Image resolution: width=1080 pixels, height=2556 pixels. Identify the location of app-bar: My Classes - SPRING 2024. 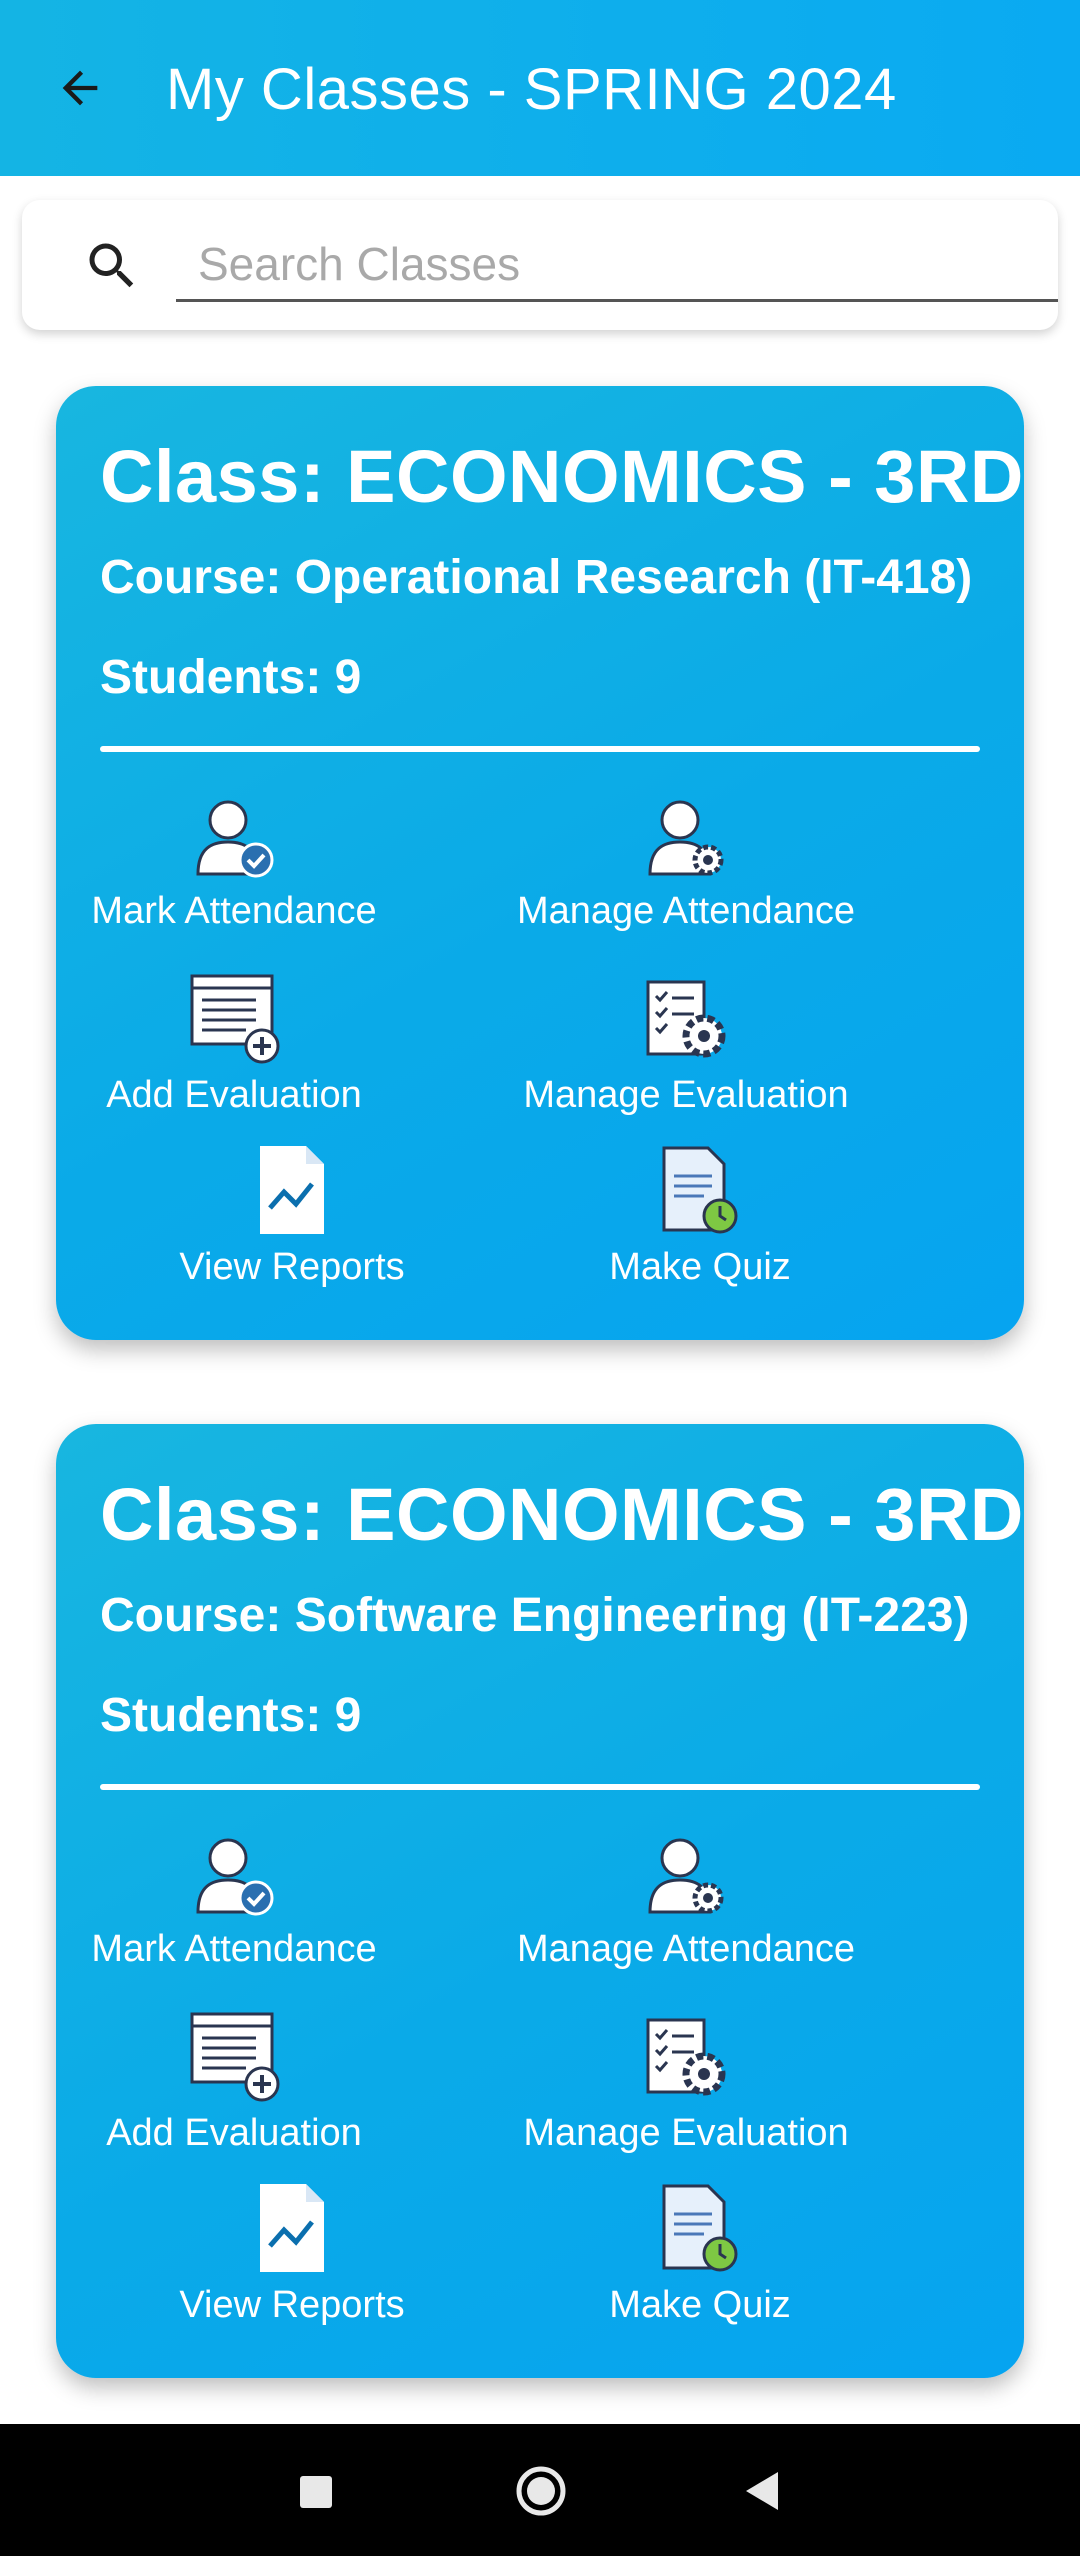
(540, 88).